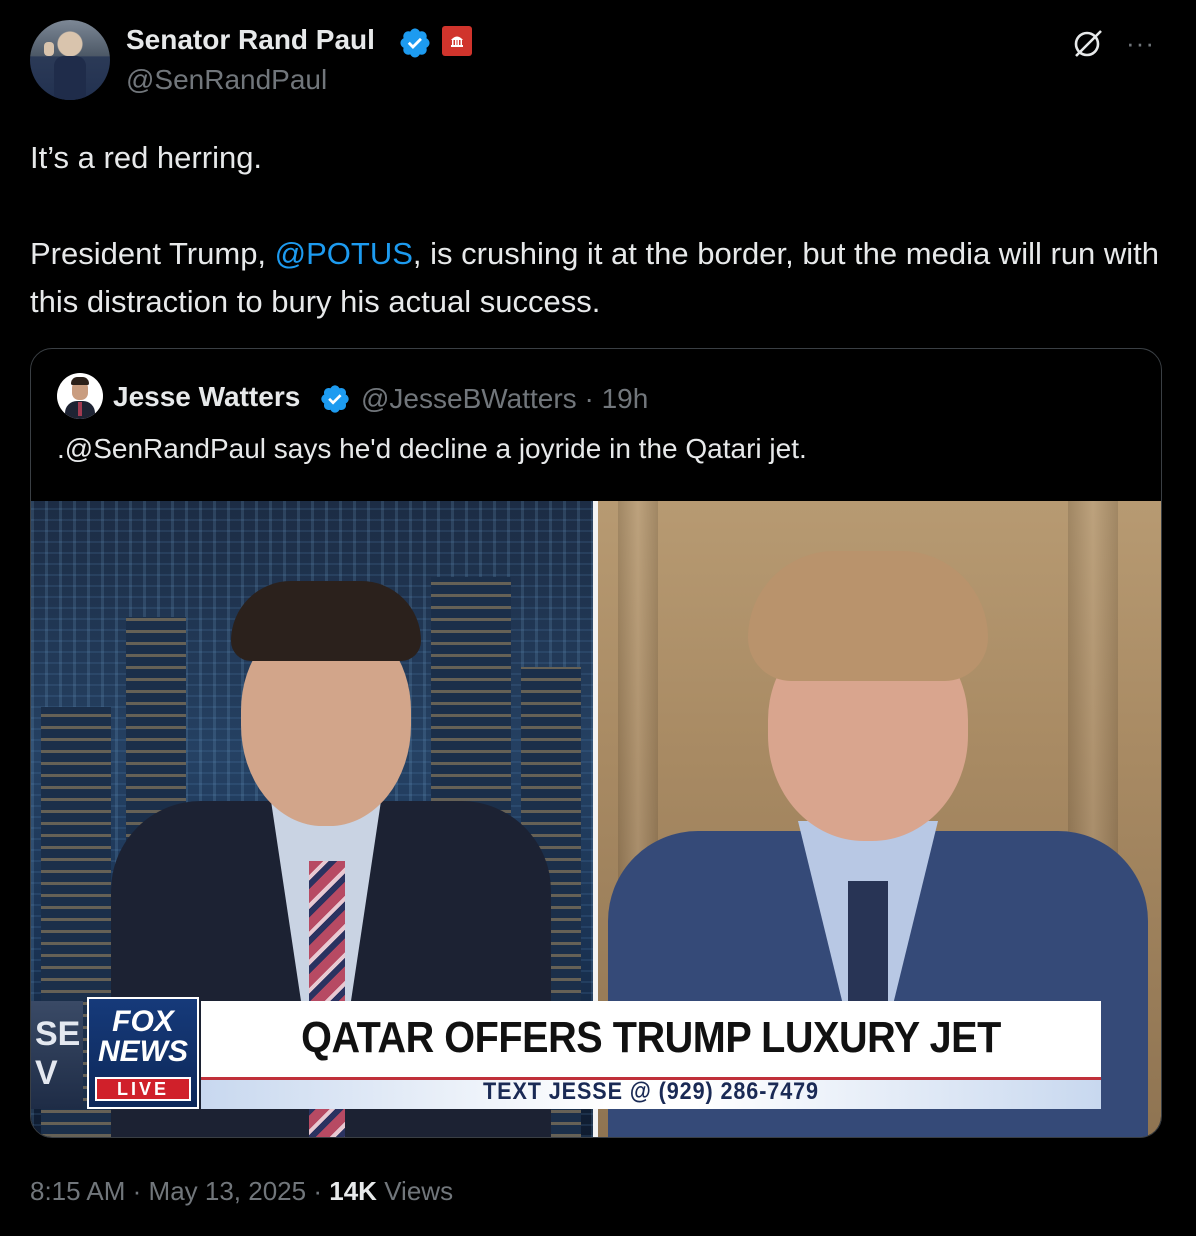 The height and width of the screenshot is (1236, 1196). Describe the element at coordinates (625, 398) in the screenshot. I see `quoted-time: 19h` at that location.